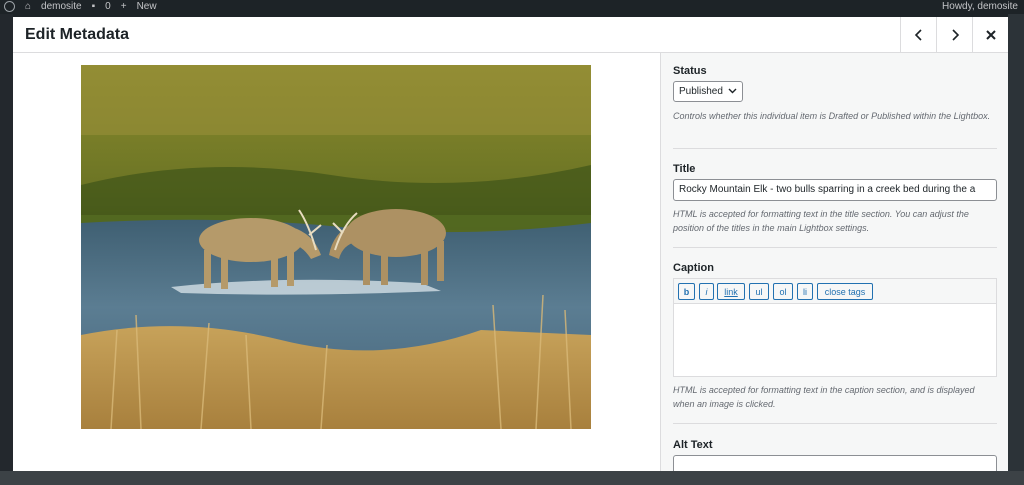 The width and height of the screenshot is (1024, 485). I want to click on chevron-right-icon, so click(955, 35).